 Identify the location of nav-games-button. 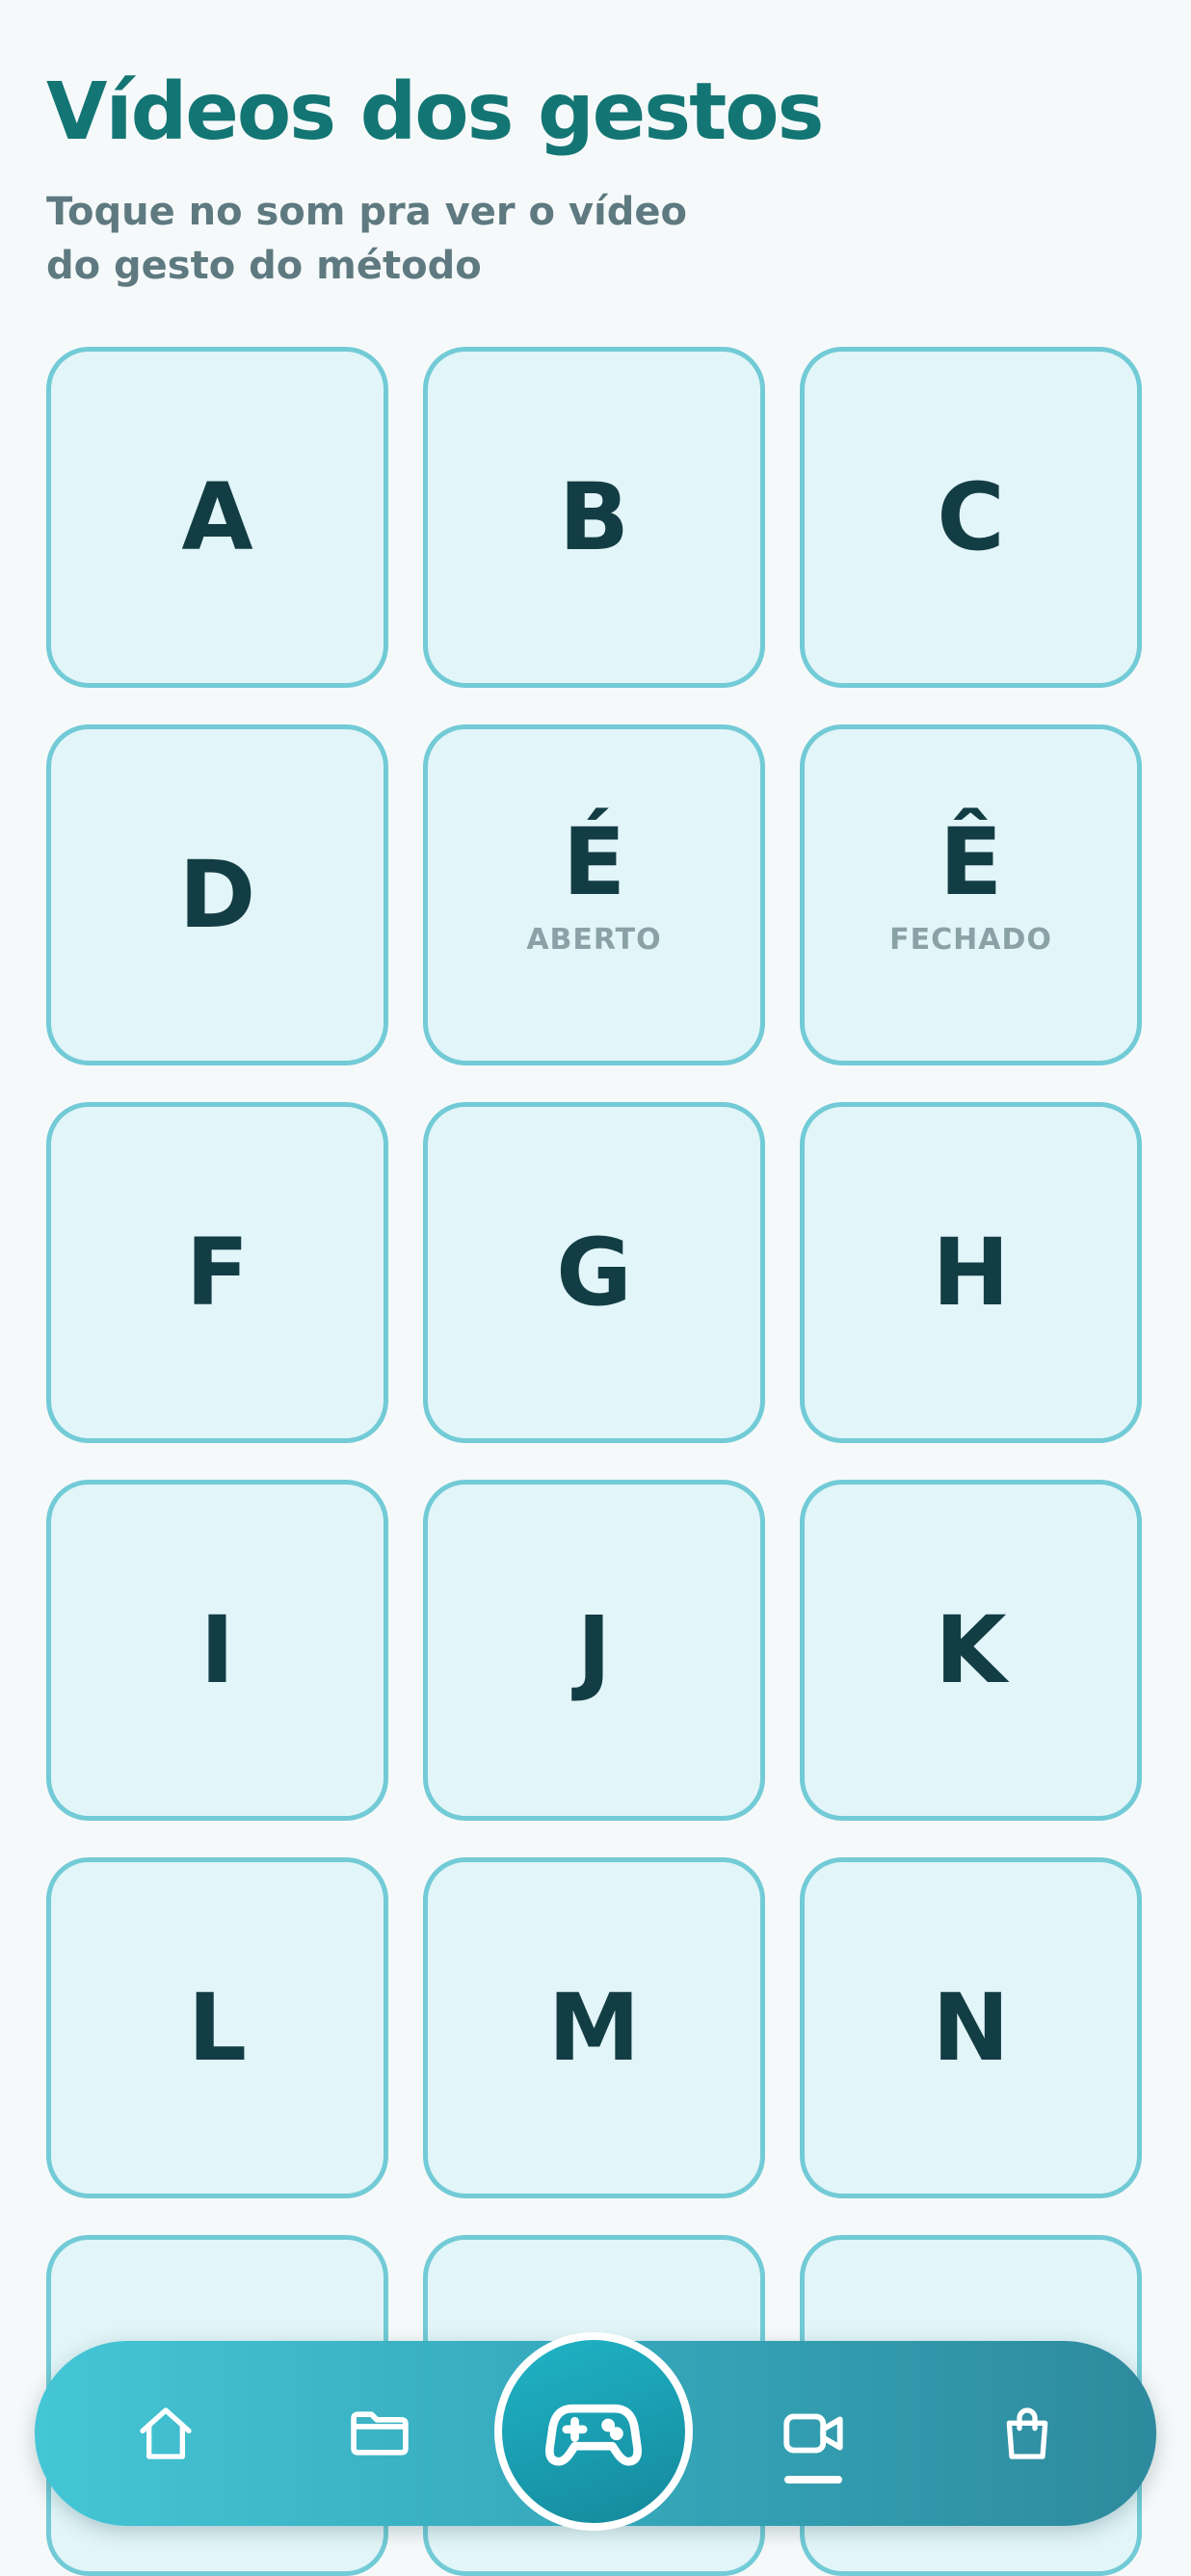
(593, 2431).